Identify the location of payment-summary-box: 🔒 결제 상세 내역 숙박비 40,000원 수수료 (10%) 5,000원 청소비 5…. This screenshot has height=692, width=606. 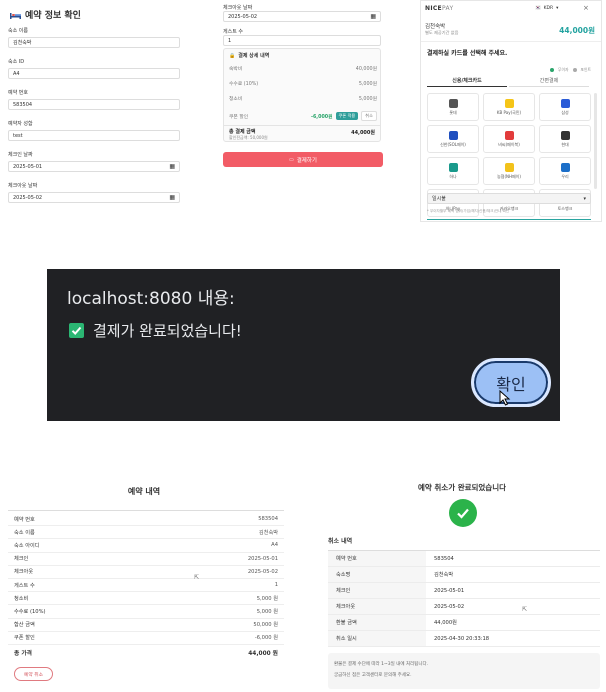
(302, 95).